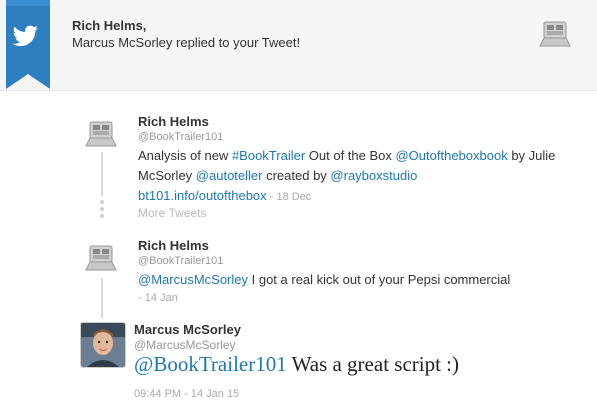 The image size is (597, 416). I want to click on mention-link: @MarcusMcSorley, so click(193, 279).